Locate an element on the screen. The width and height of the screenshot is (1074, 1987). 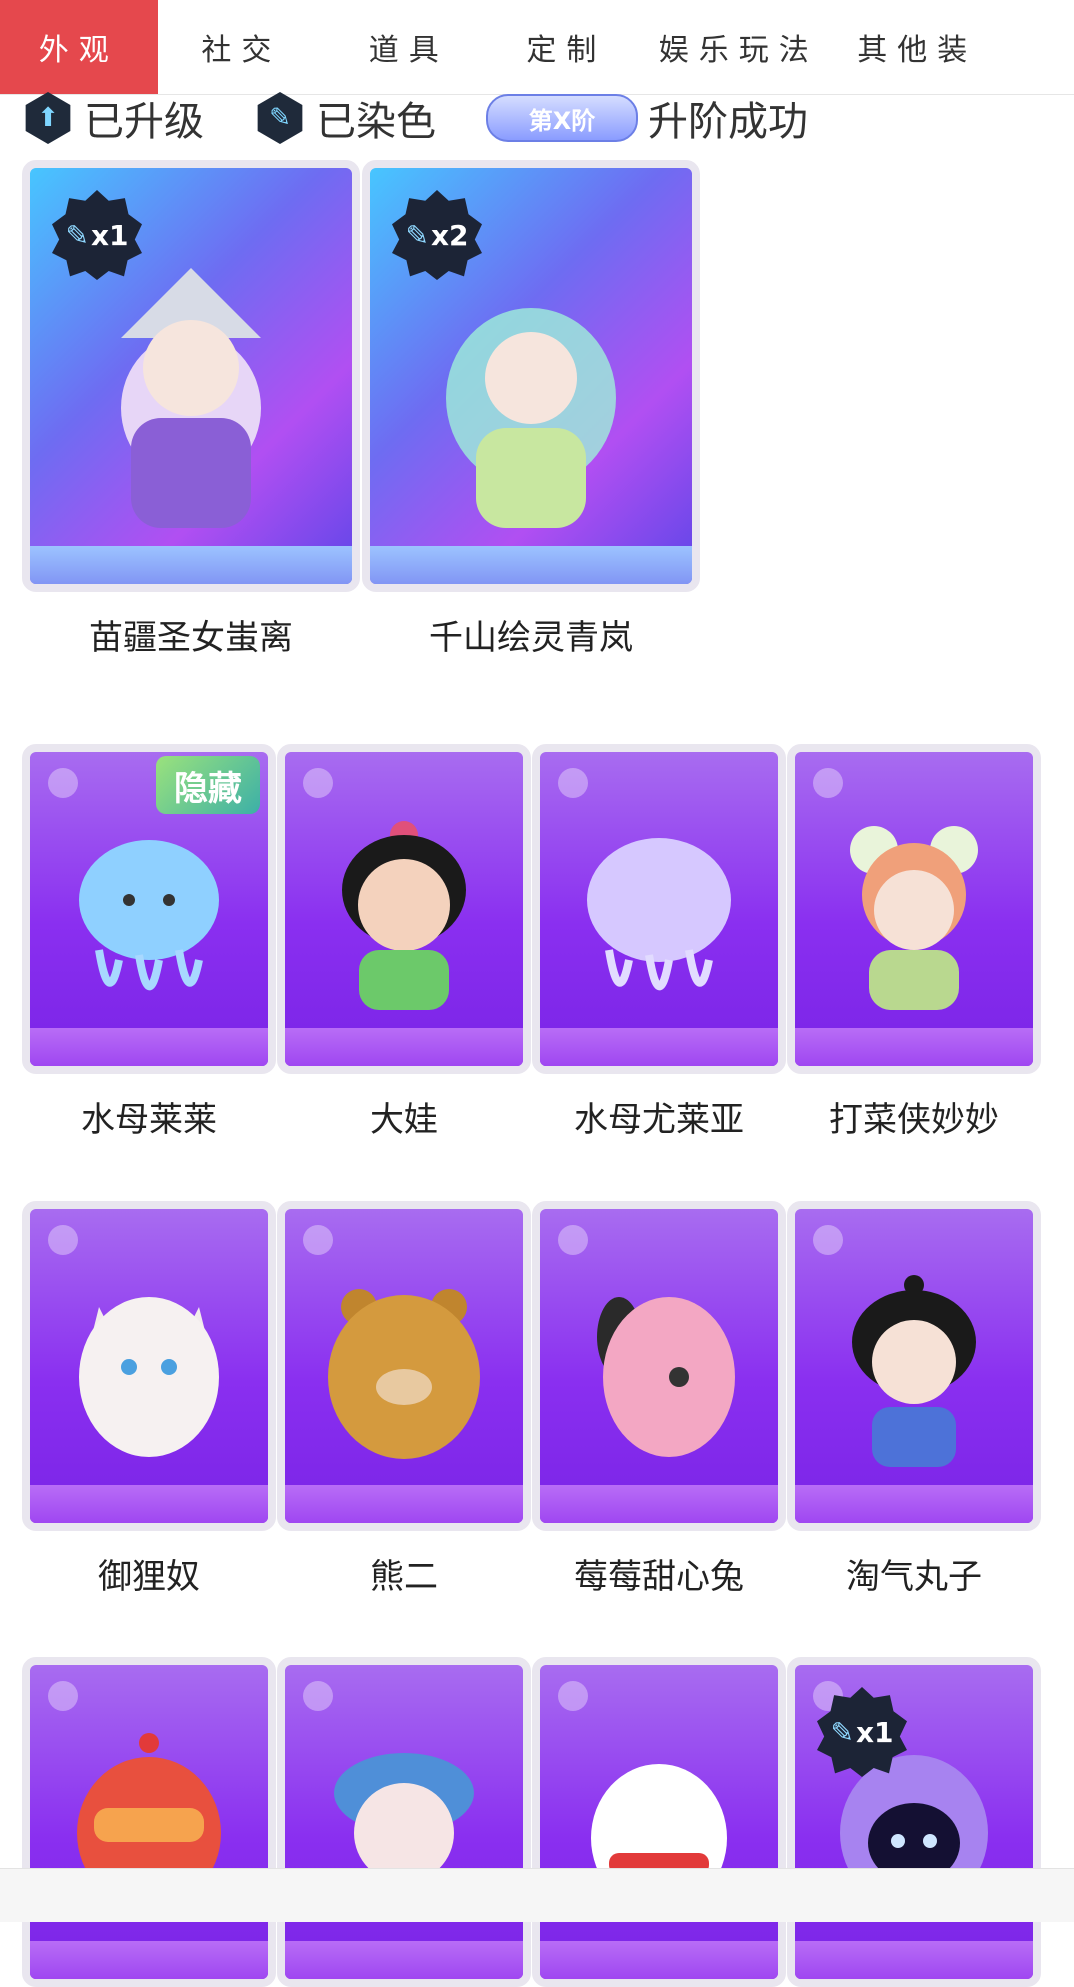
upgrade-icon: ⬆ is located at coordinates (48, 118).